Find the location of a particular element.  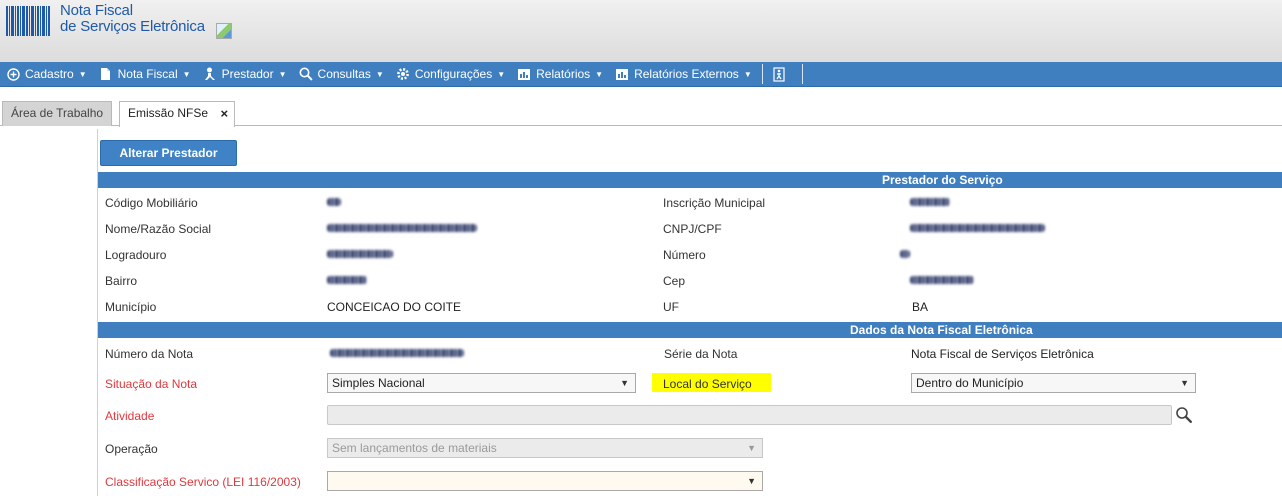

menu-prestador: Prestador ▼ is located at coordinates (245, 74).